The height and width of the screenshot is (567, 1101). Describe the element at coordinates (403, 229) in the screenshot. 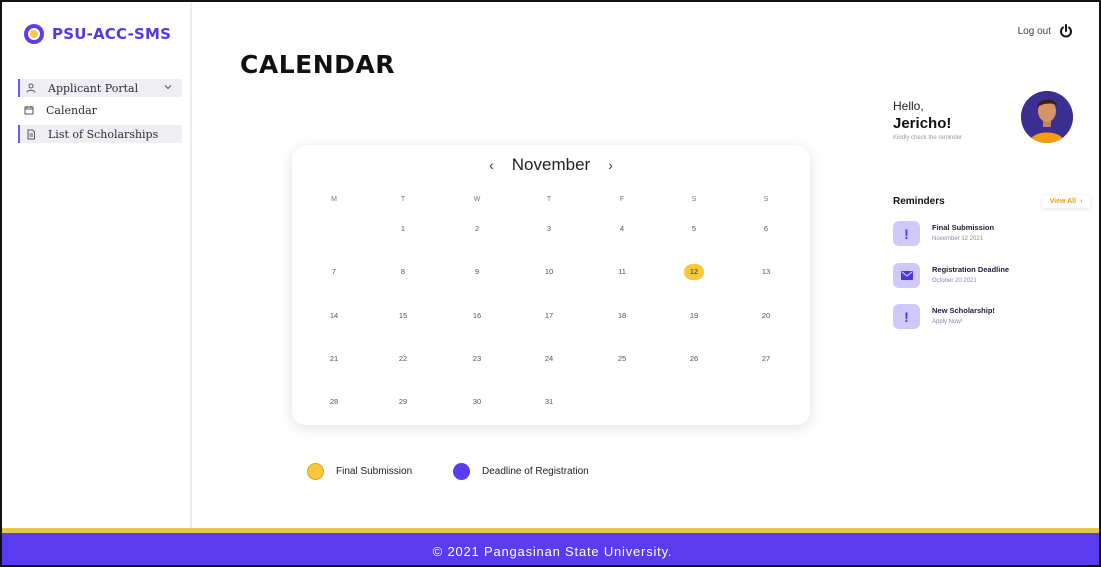

I see `calendar-day: 1` at that location.